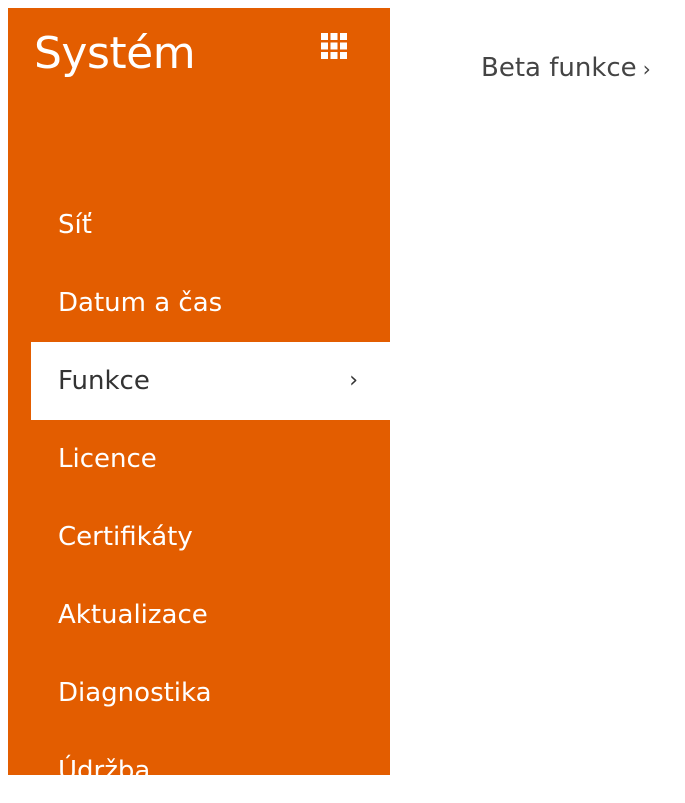 The width and height of the screenshot is (685, 803). What do you see at coordinates (199, 767) in the screenshot?
I see `sidebar-item-udrzba: Údržba` at bounding box center [199, 767].